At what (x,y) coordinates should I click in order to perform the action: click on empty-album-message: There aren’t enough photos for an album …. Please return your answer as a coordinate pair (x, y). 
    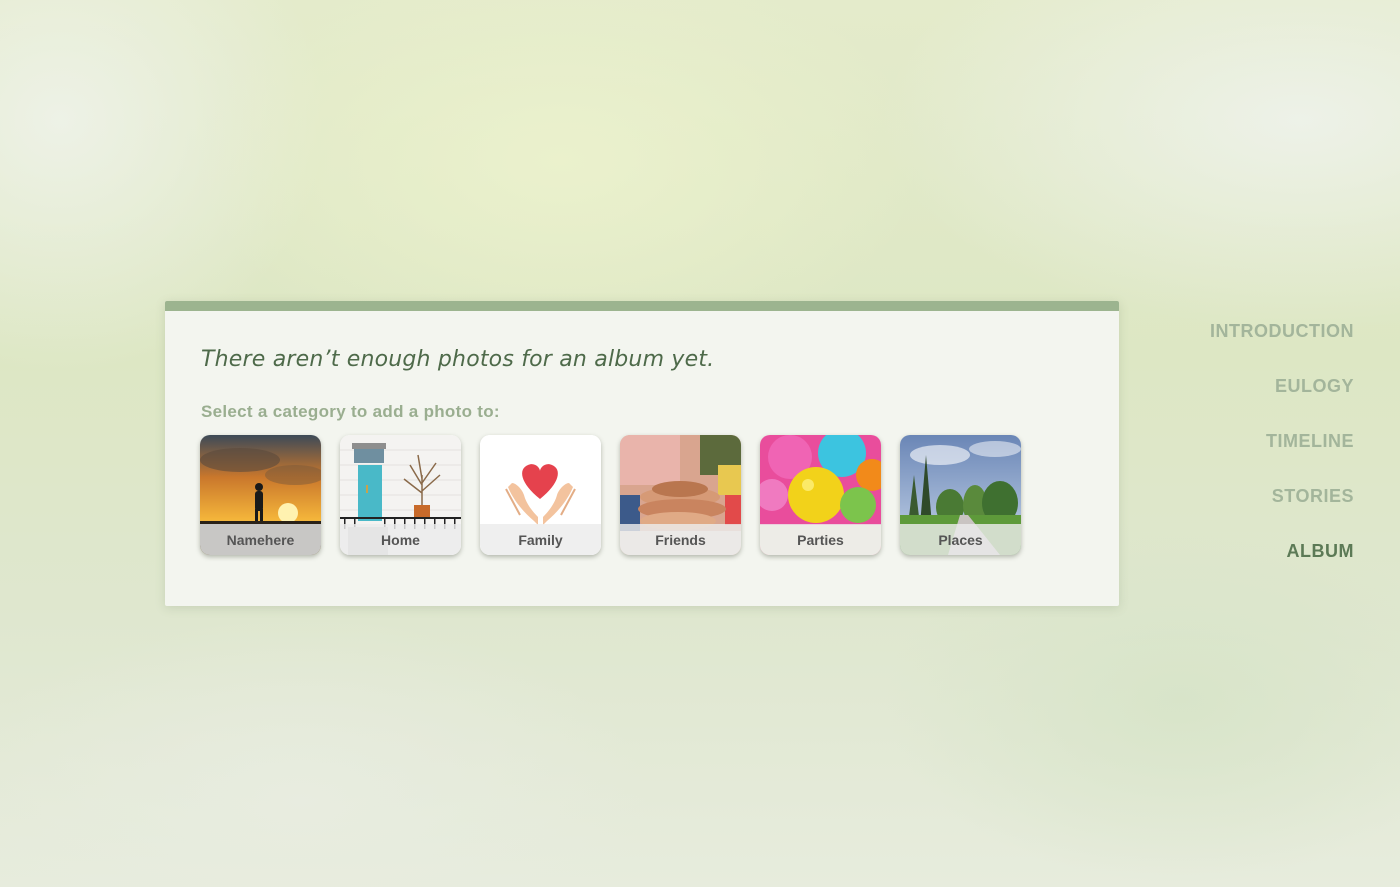
    Looking at the image, I should click on (458, 359).